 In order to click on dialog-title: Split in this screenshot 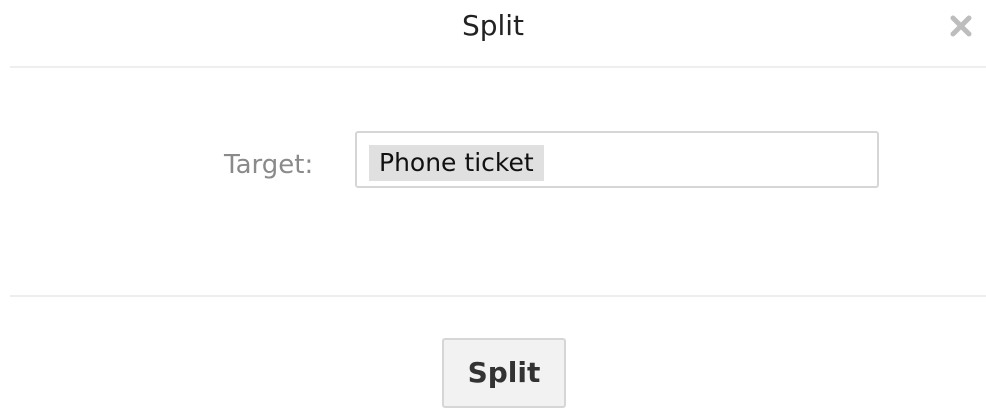, I will do `click(493, 25)`.